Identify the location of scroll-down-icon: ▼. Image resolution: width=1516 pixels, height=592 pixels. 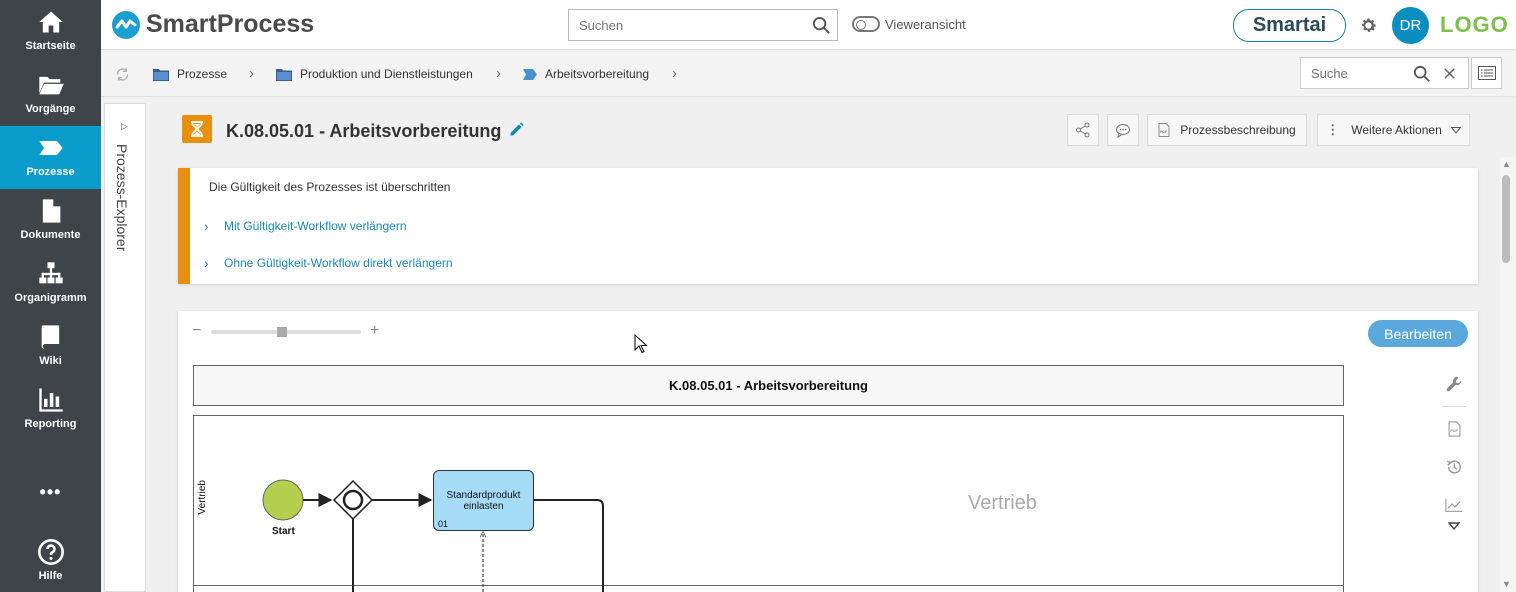
(1506, 584).